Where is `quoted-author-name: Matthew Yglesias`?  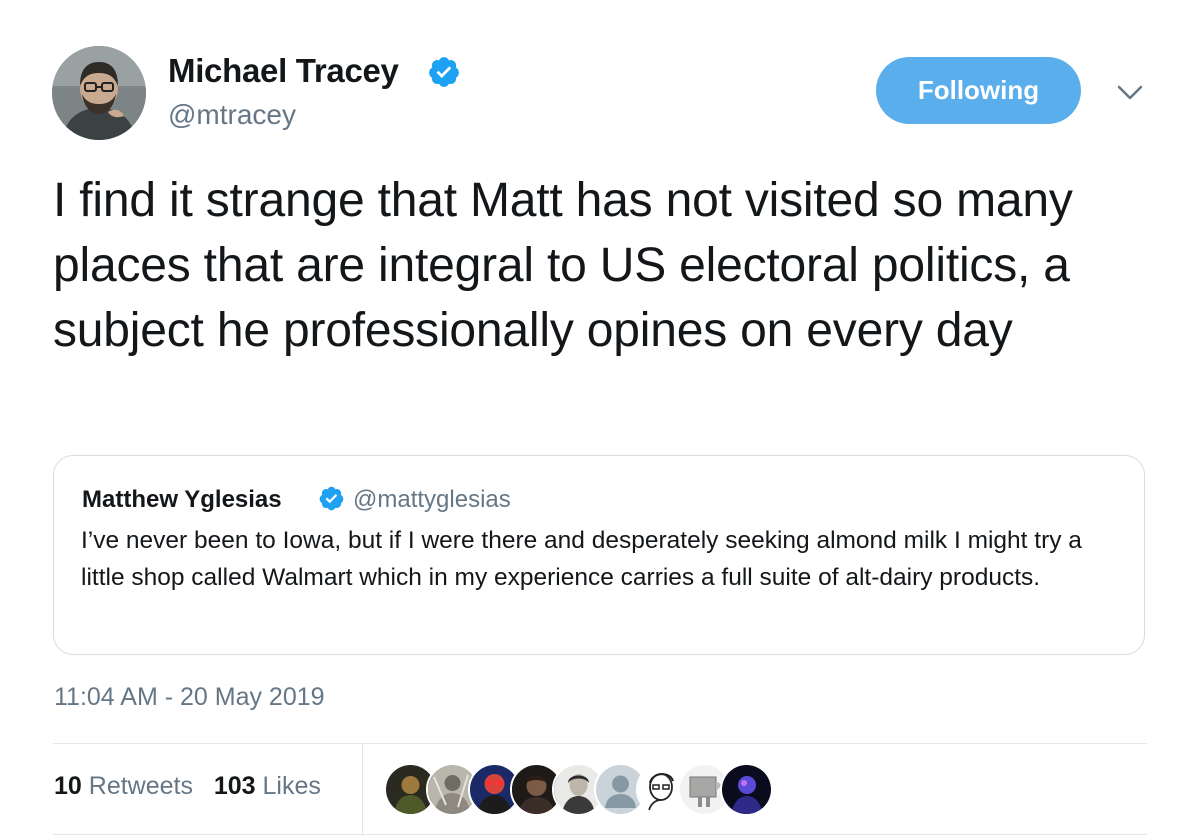
quoted-author-name: Matthew Yglesias is located at coordinates (182, 499).